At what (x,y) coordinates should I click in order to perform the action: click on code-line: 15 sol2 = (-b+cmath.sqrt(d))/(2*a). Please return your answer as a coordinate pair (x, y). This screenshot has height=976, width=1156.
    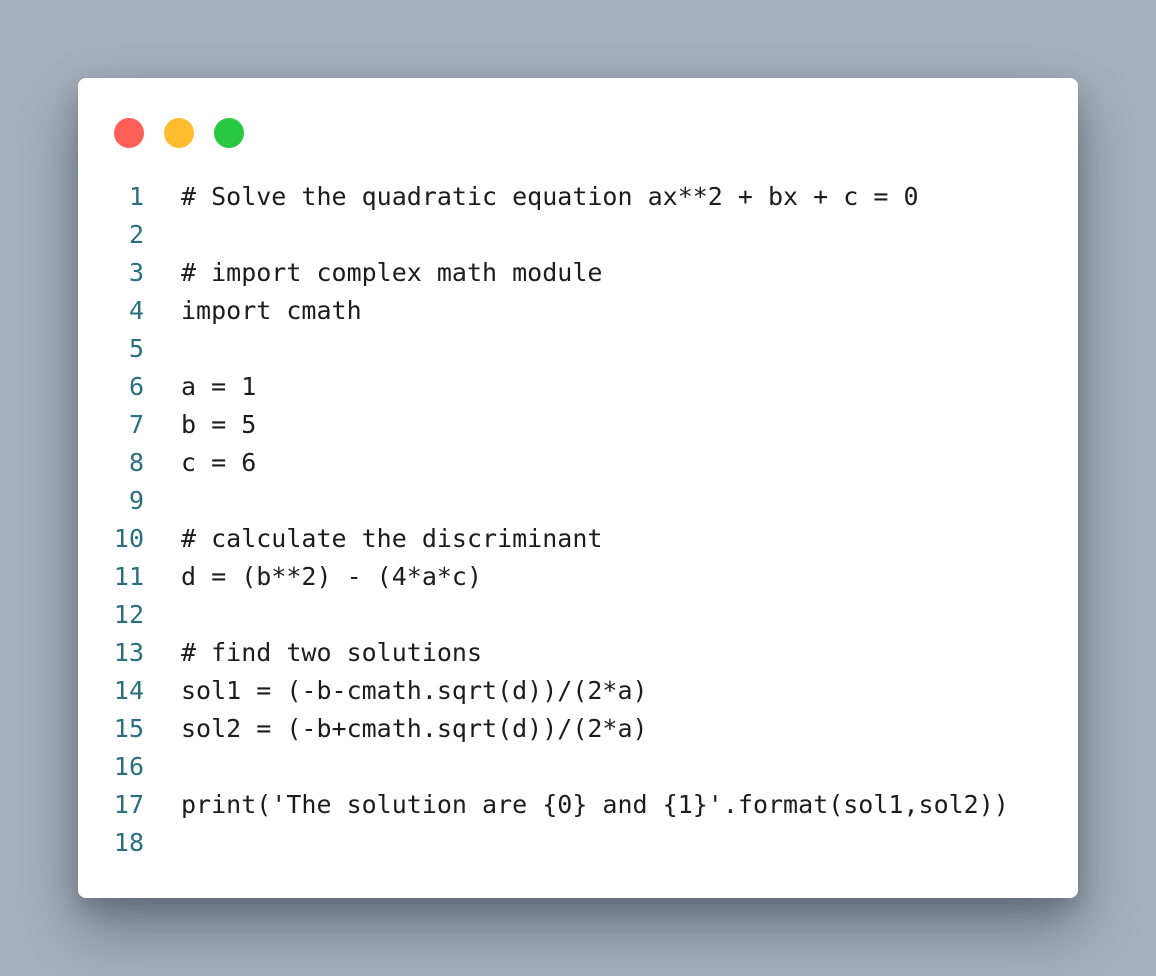
    Looking at the image, I should click on (578, 729).